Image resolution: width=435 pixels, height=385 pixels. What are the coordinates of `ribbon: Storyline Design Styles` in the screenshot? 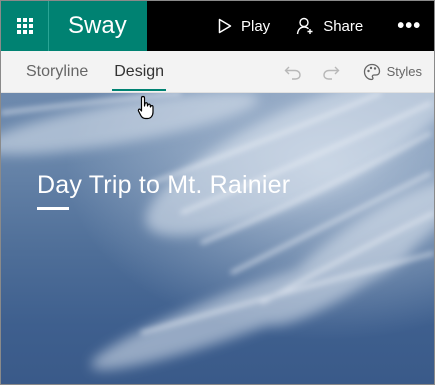 It's located at (217, 72).